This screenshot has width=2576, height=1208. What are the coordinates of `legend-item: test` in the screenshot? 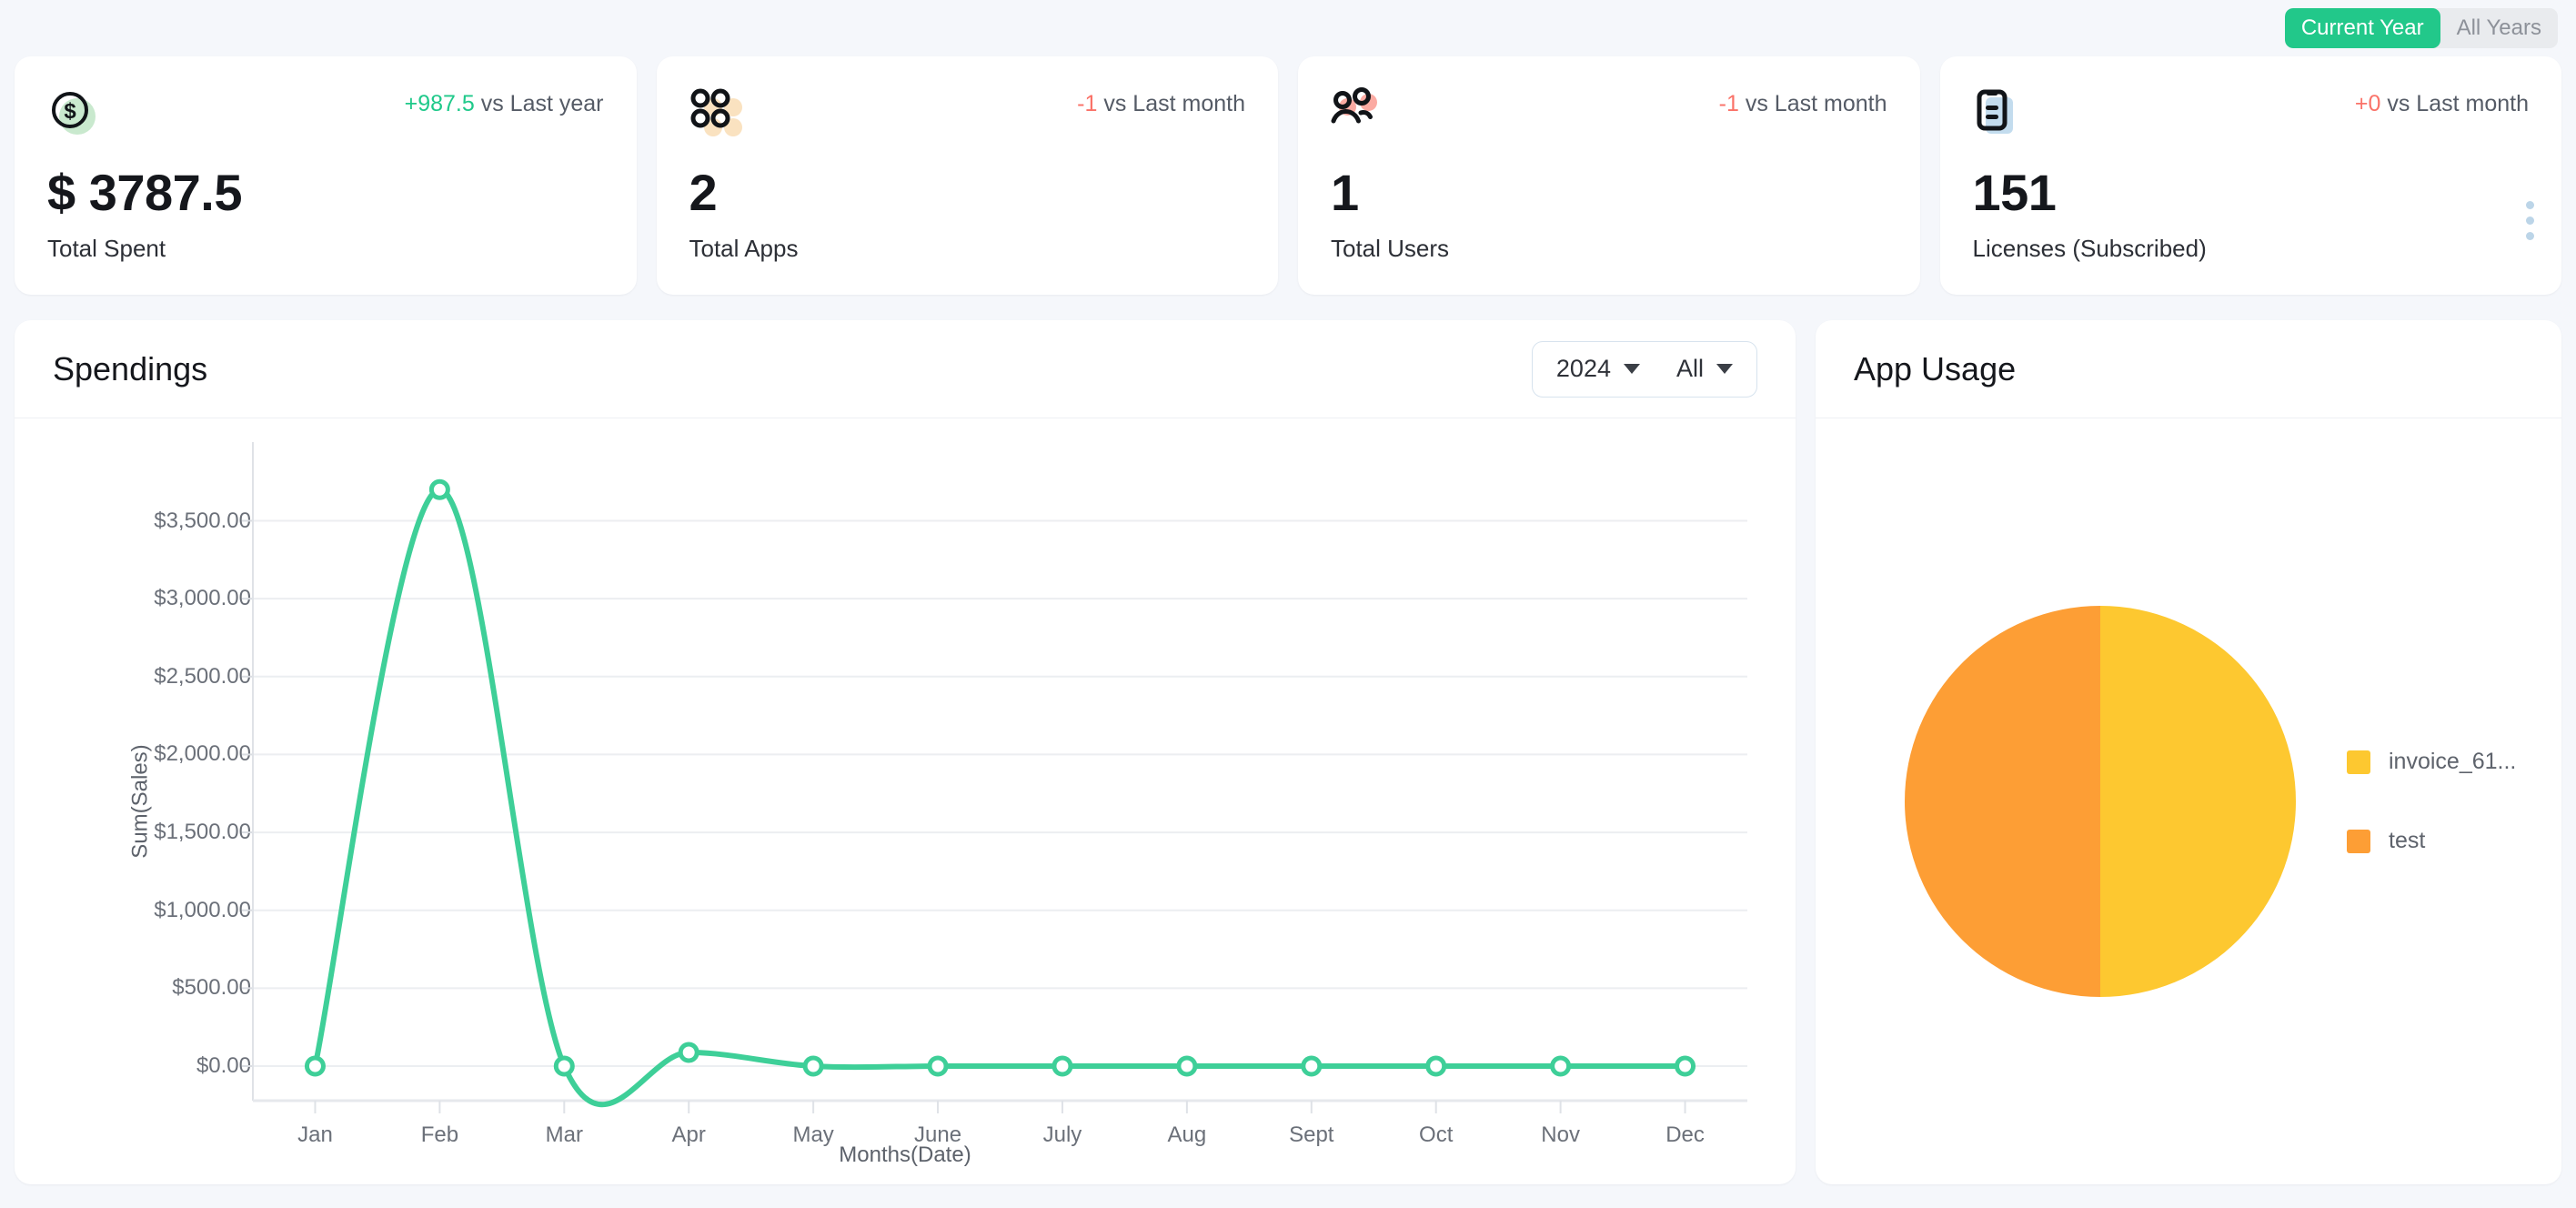 It's located at (2431, 841).